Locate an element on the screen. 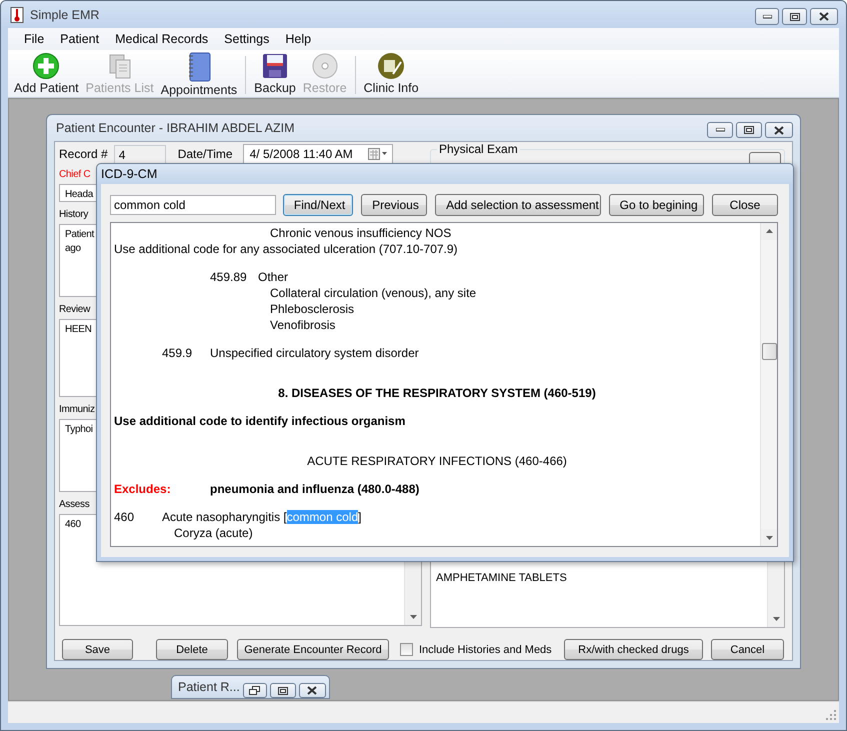 The width and height of the screenshot is (847, 731). restore-icon is located at coordinates (254, 690).